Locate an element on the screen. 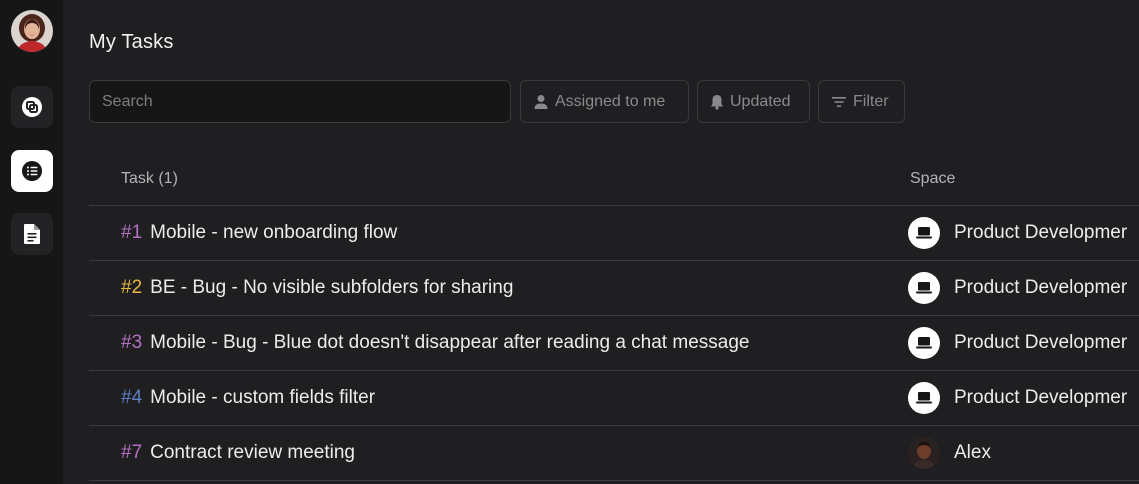 Image resolution: width=1139 pixels, height=484 pixels. space-cell: Alex is located at coordinates (949, 453).